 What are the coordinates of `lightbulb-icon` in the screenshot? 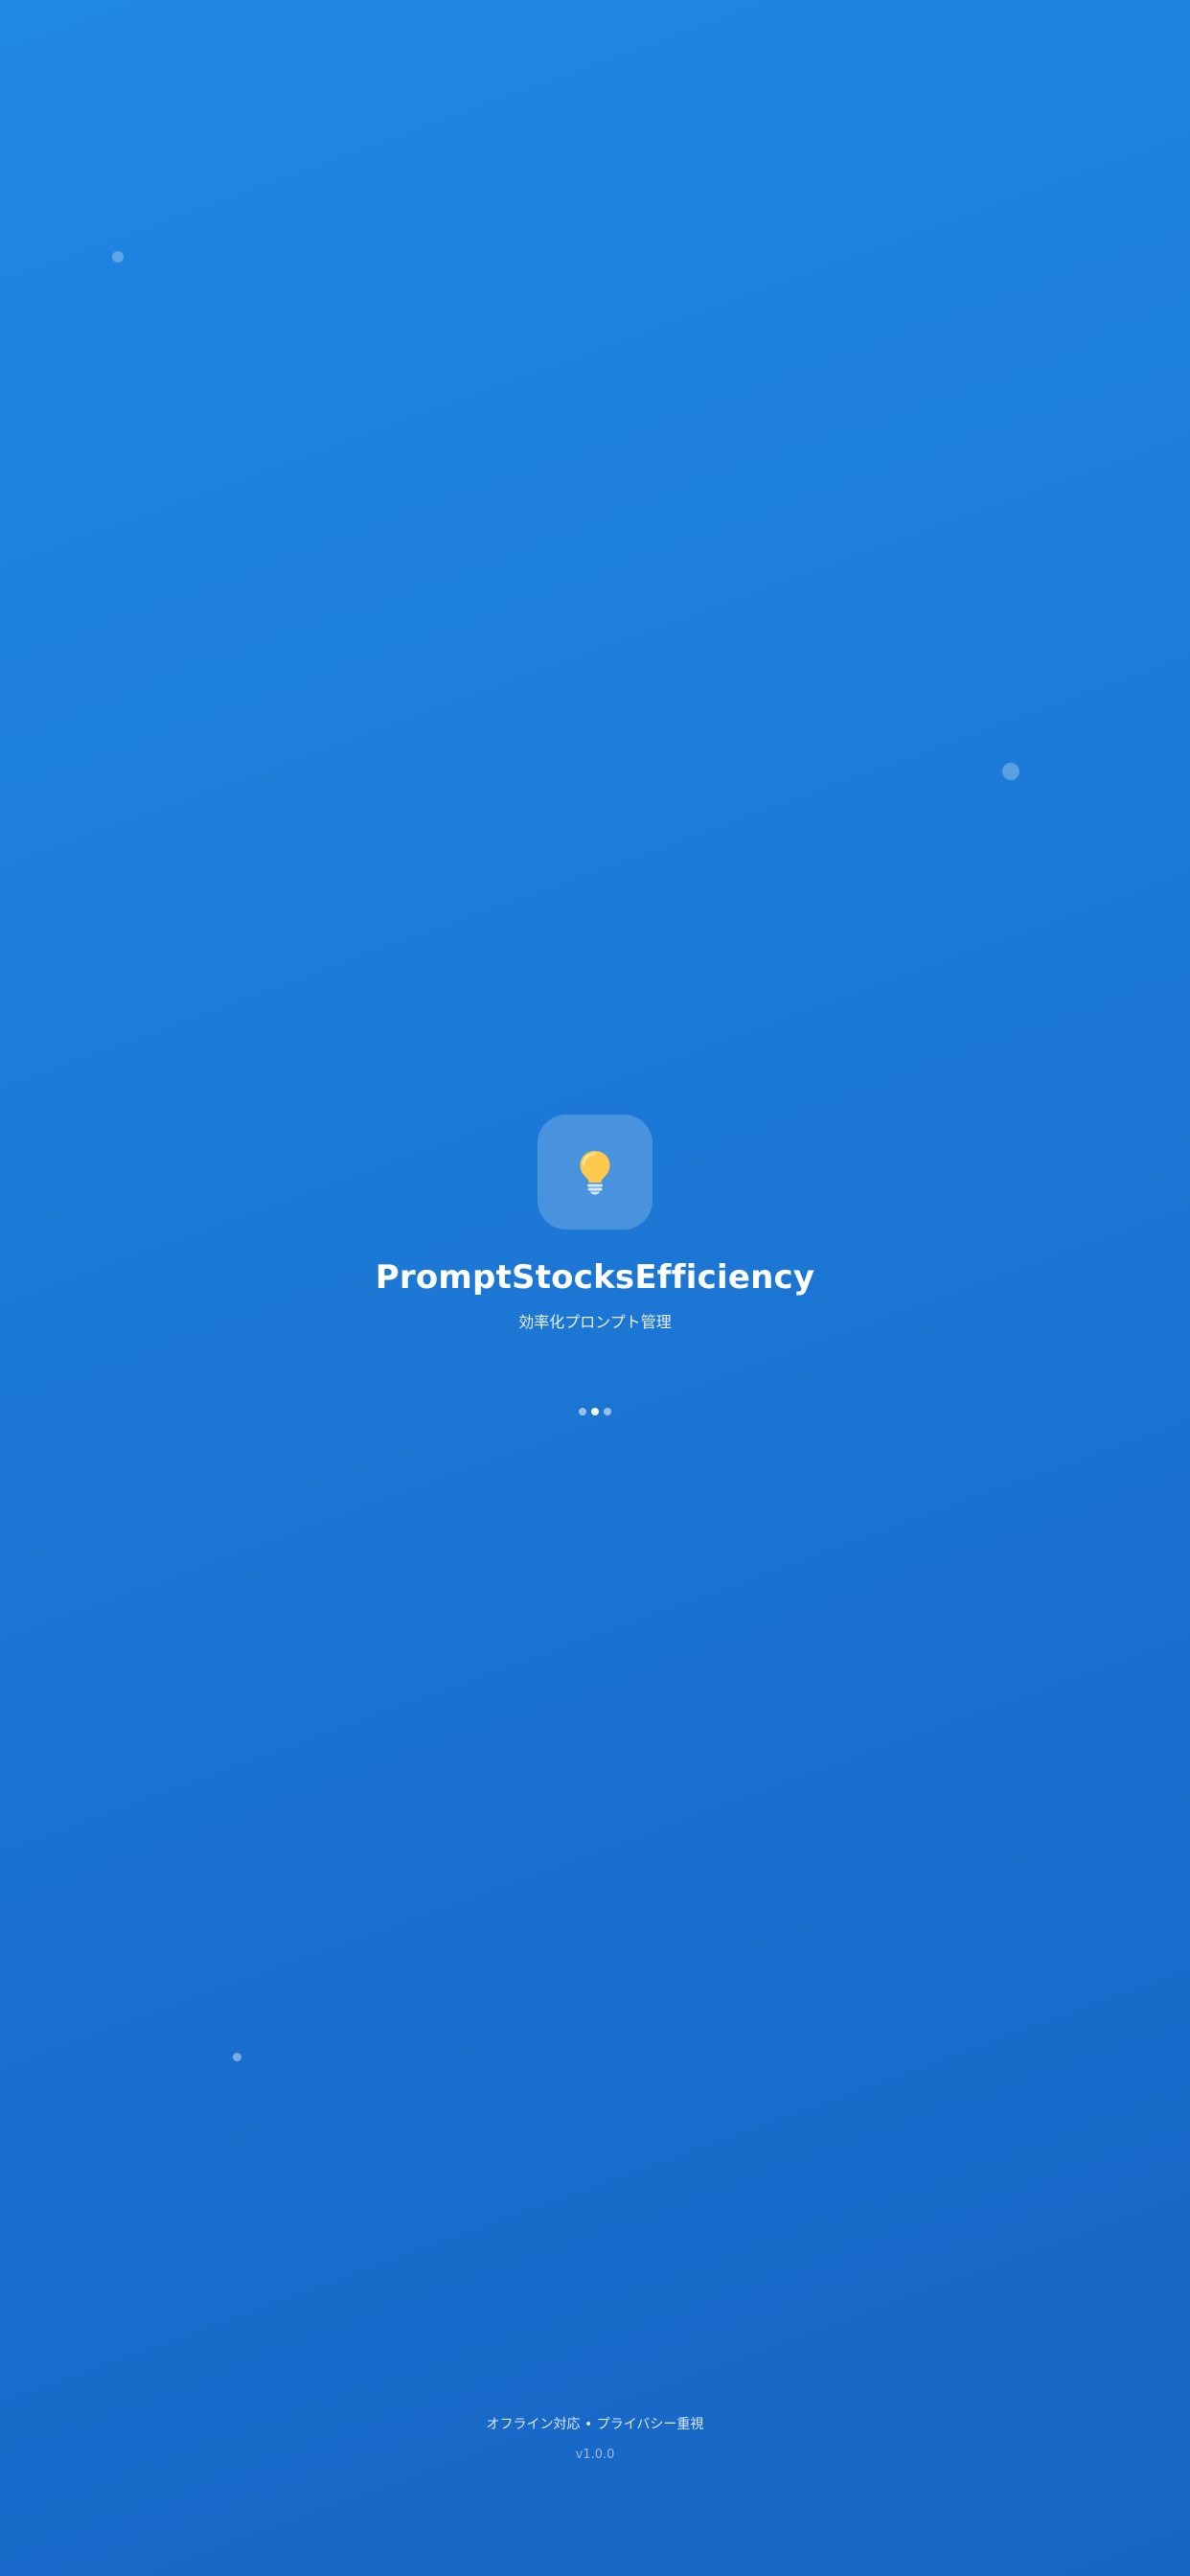 It's located at (595, 1173).